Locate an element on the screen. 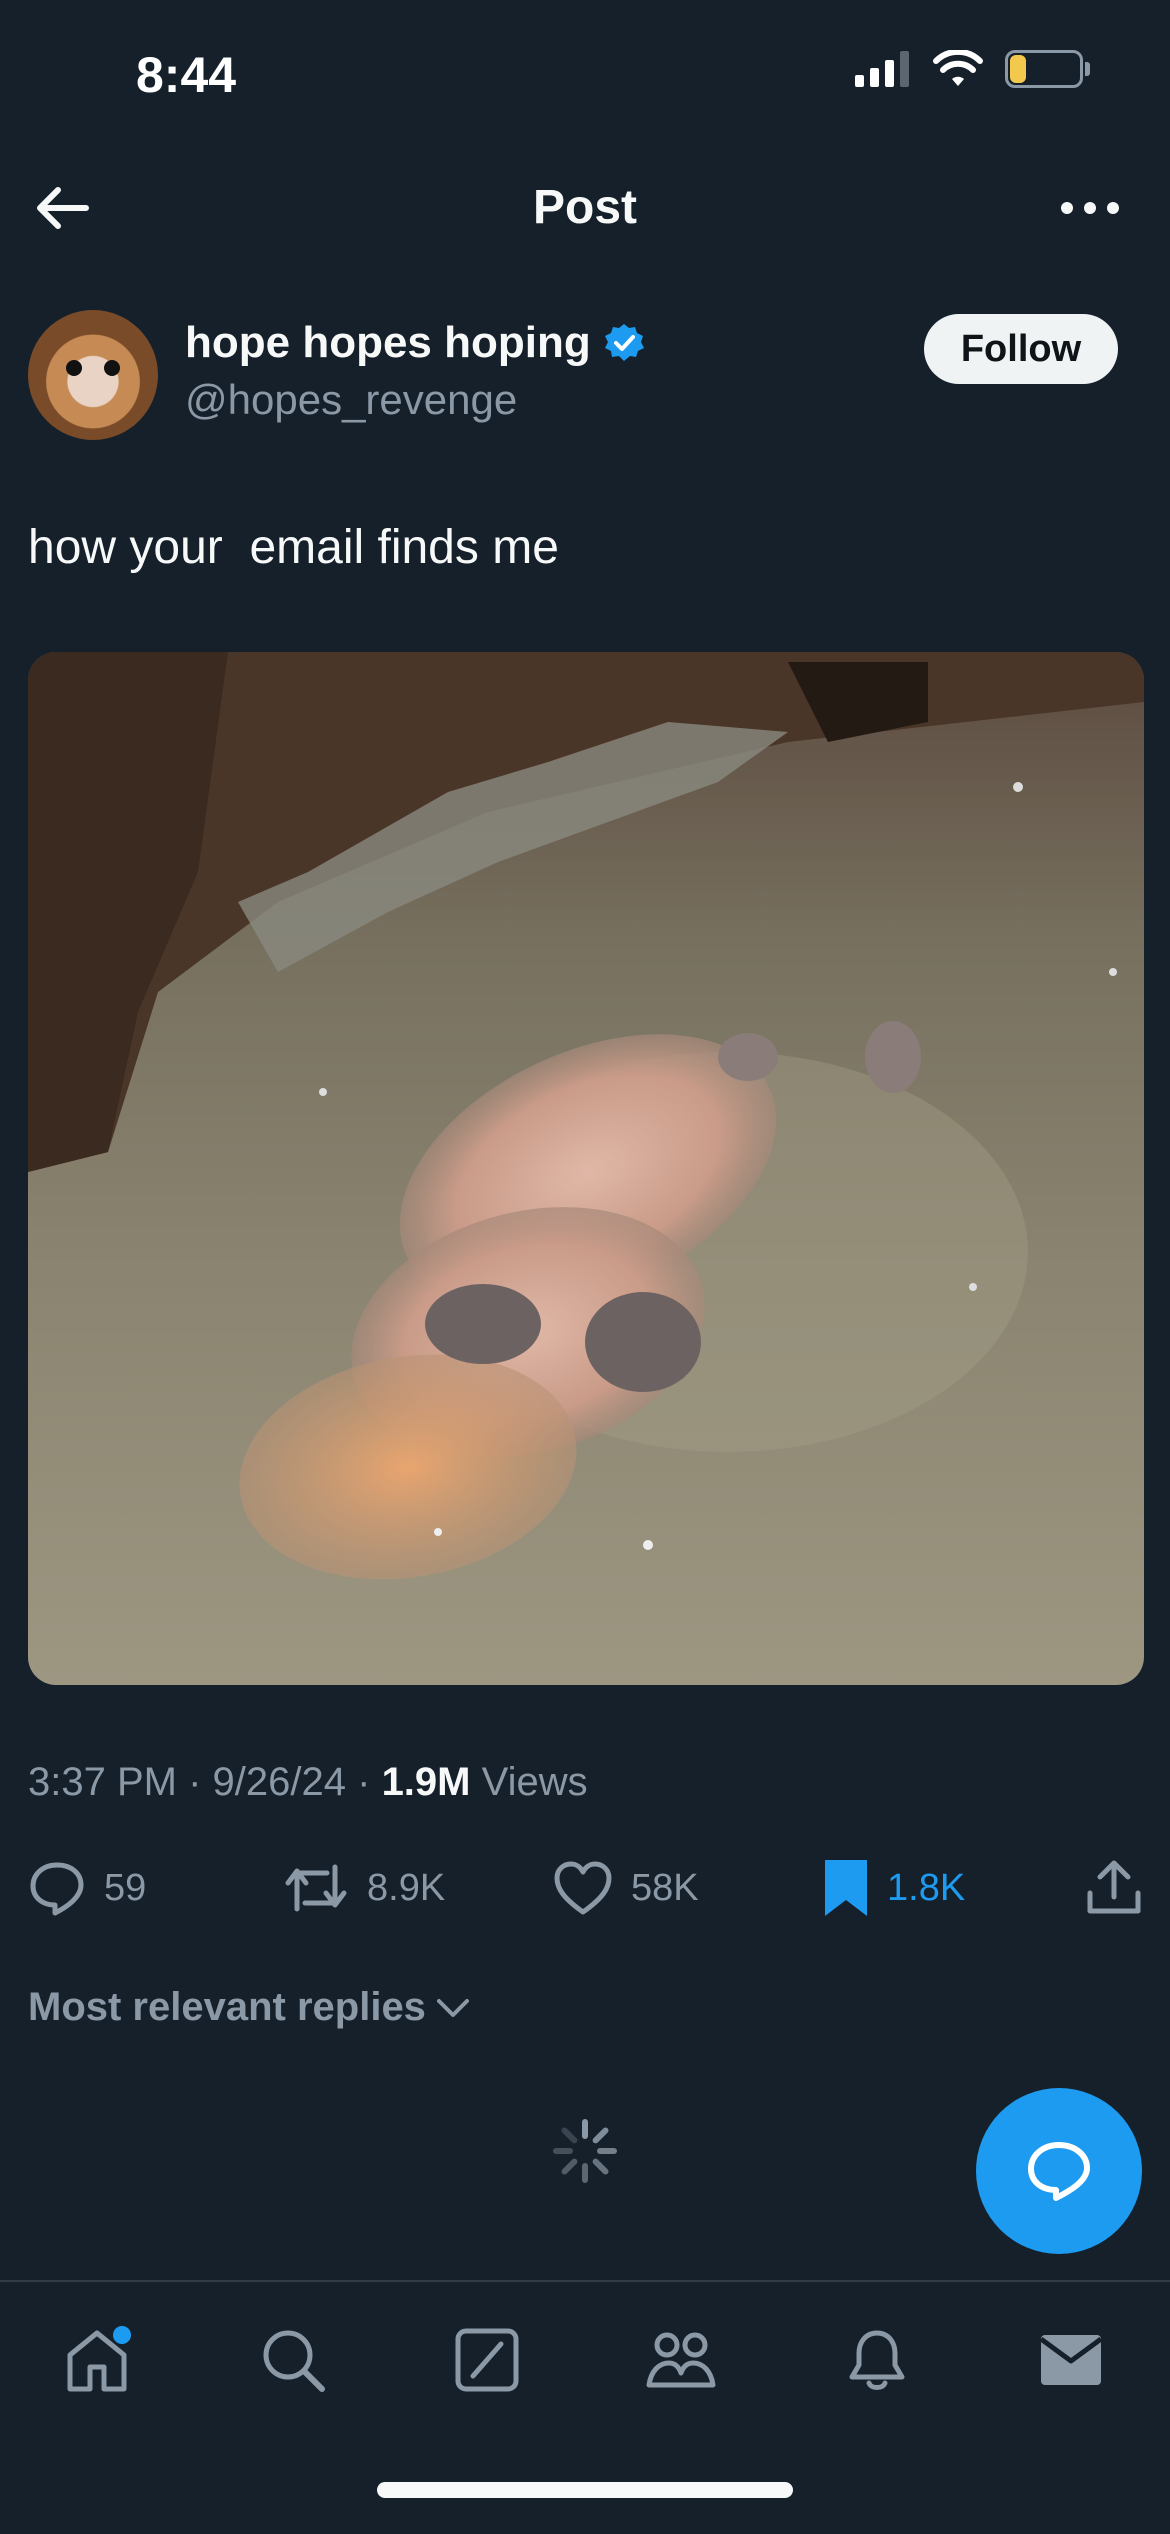 The height and width of the screenshot is (2534, 1170). reply-bubble-icon is located at coordinates (1059, 2171).